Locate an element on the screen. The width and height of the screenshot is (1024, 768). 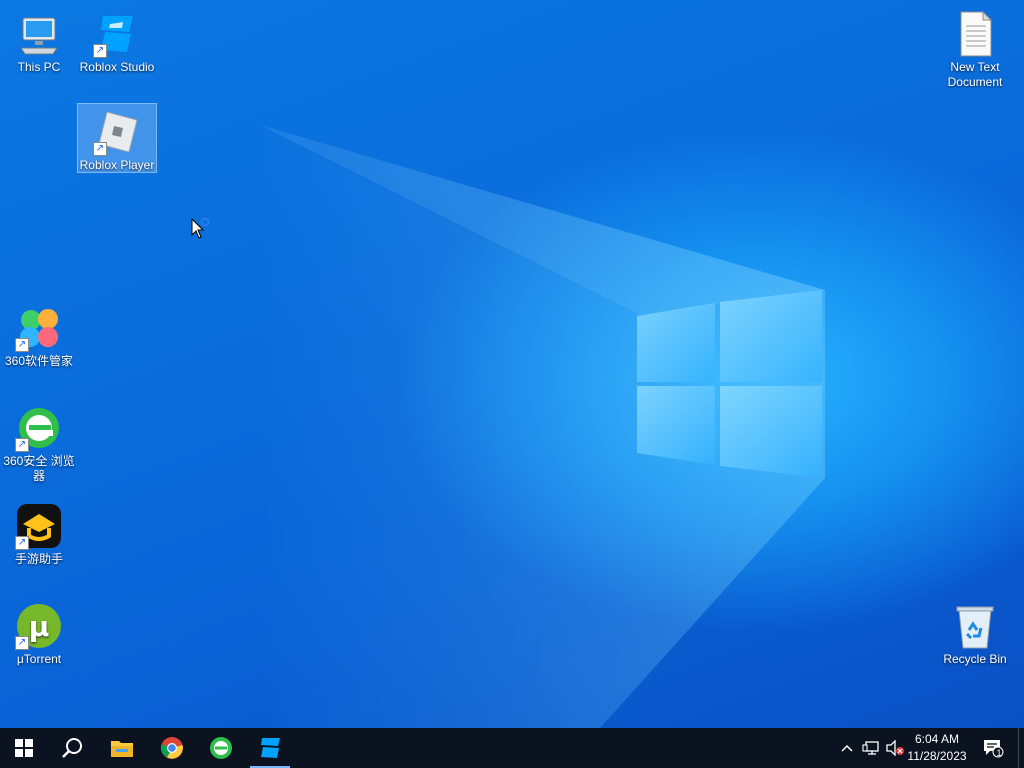
desktop-icon-roblox-player: ↗ Roblox Player is located at coordinates (117, 138).